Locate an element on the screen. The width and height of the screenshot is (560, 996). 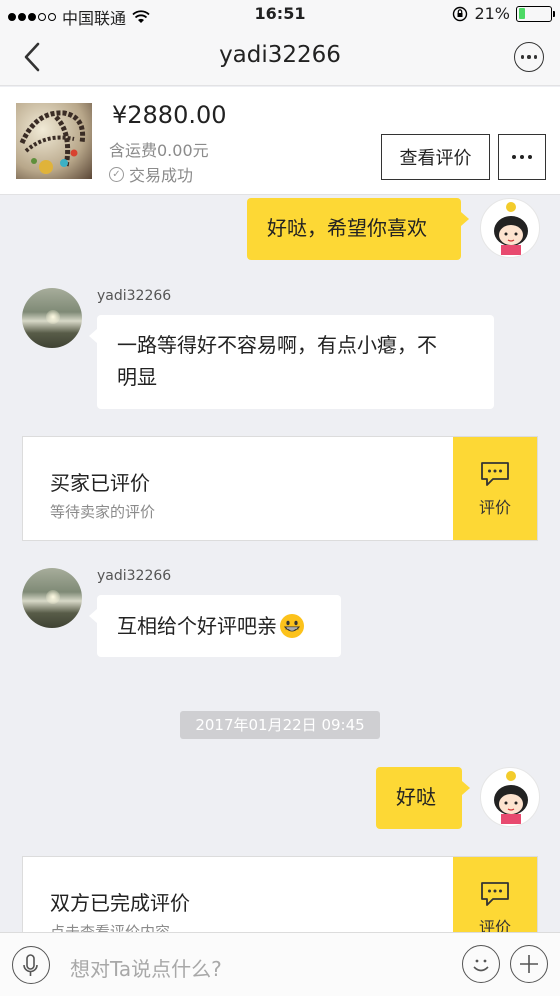
incoming-message: 互相给个好评吧亲 is located at coordinates (215, 626).